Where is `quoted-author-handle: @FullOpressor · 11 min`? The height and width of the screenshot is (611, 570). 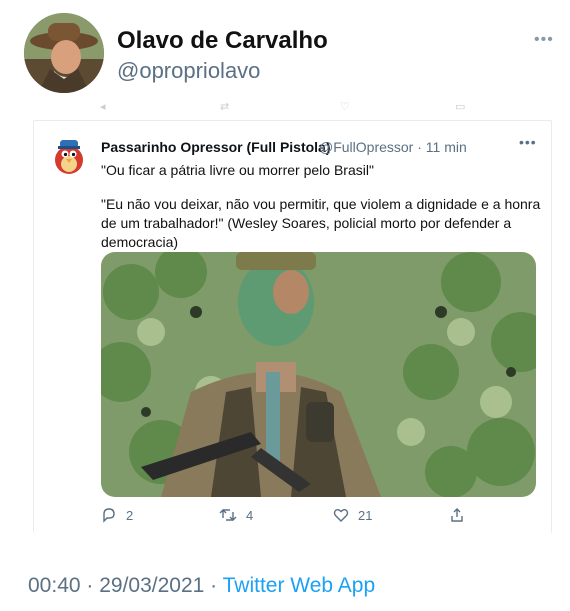
quoted-author-handle: @FullOpressor · 11 min is located at coordinates (393, 147).